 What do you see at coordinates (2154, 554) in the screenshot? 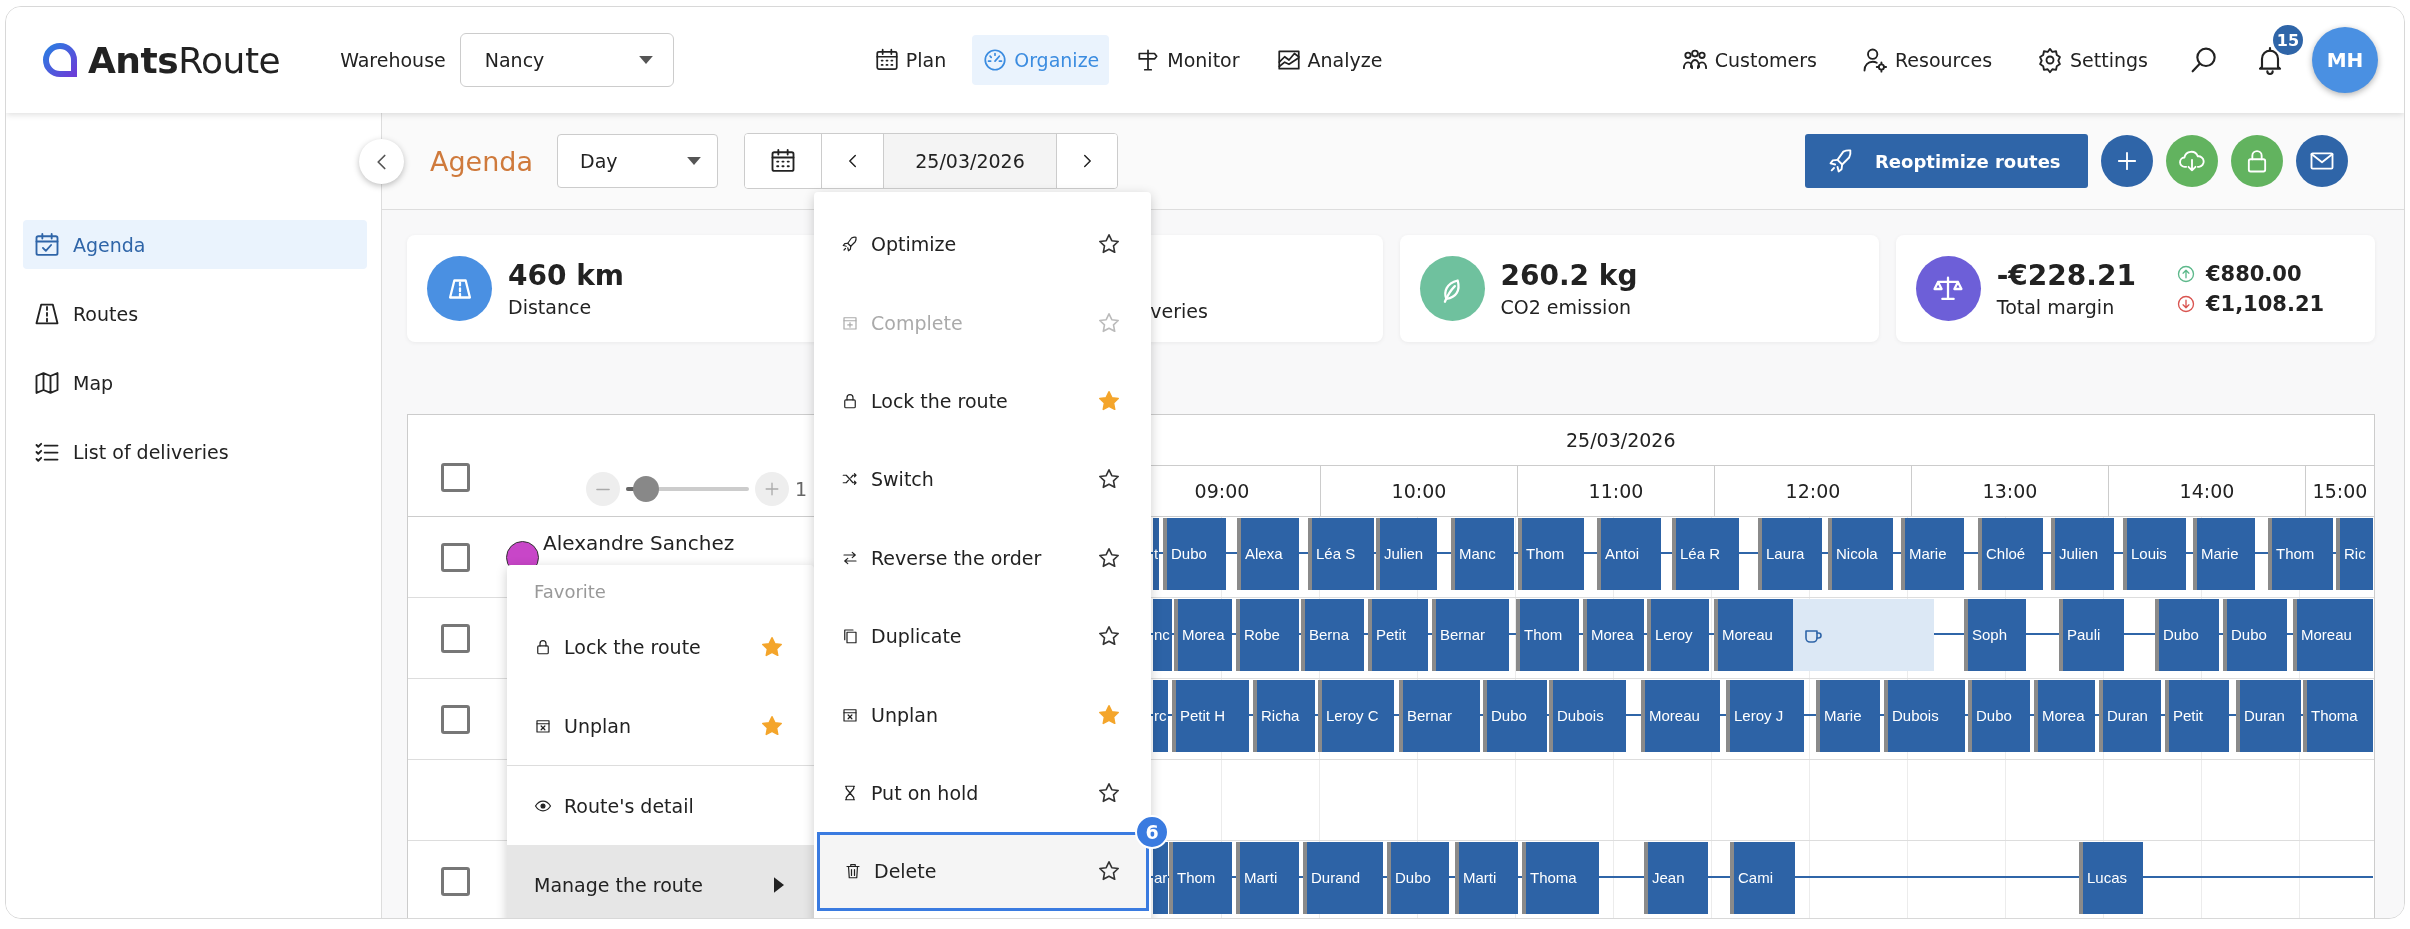
I see `stop-block: Louis` at bounding box center [2154, 554].